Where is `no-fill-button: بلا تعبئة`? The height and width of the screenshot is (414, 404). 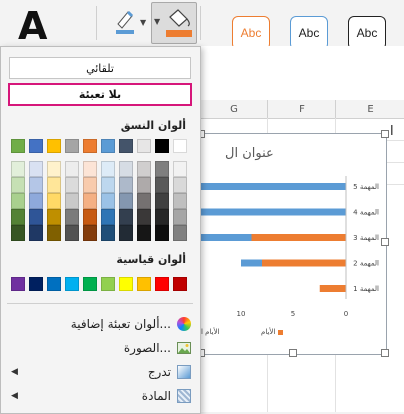 no-fill-button: بلا تعبئة is located at coordinates (100, 94).